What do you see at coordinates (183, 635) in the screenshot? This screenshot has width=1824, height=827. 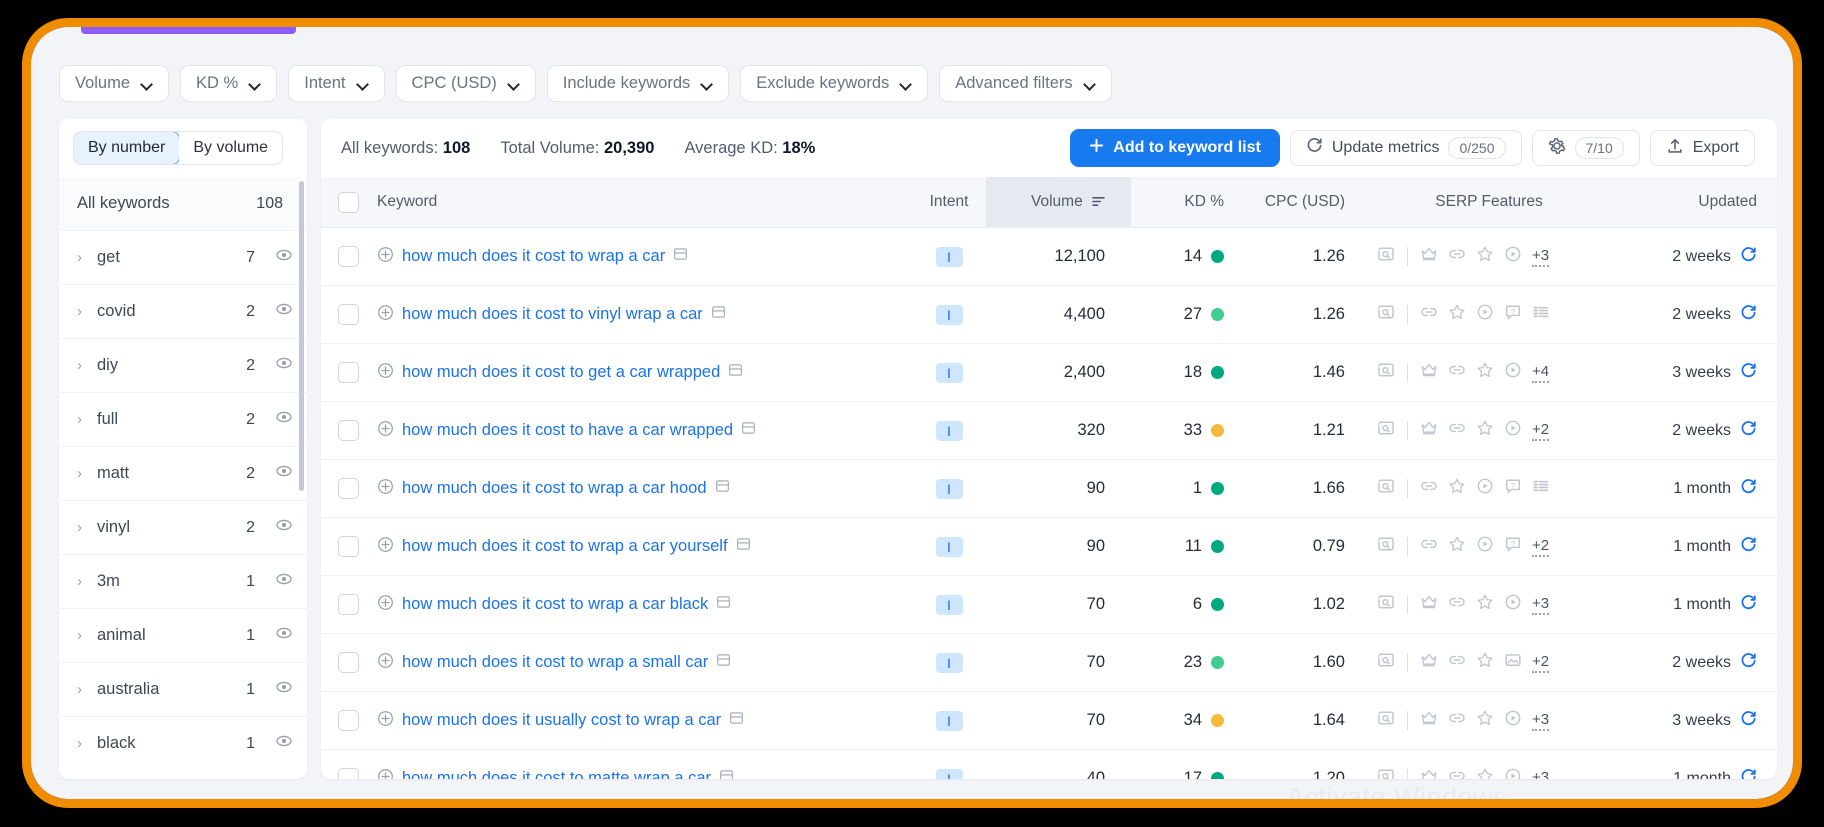 I see `sidebar-item-animal: › animal 1` at bounding box center [183, 635].